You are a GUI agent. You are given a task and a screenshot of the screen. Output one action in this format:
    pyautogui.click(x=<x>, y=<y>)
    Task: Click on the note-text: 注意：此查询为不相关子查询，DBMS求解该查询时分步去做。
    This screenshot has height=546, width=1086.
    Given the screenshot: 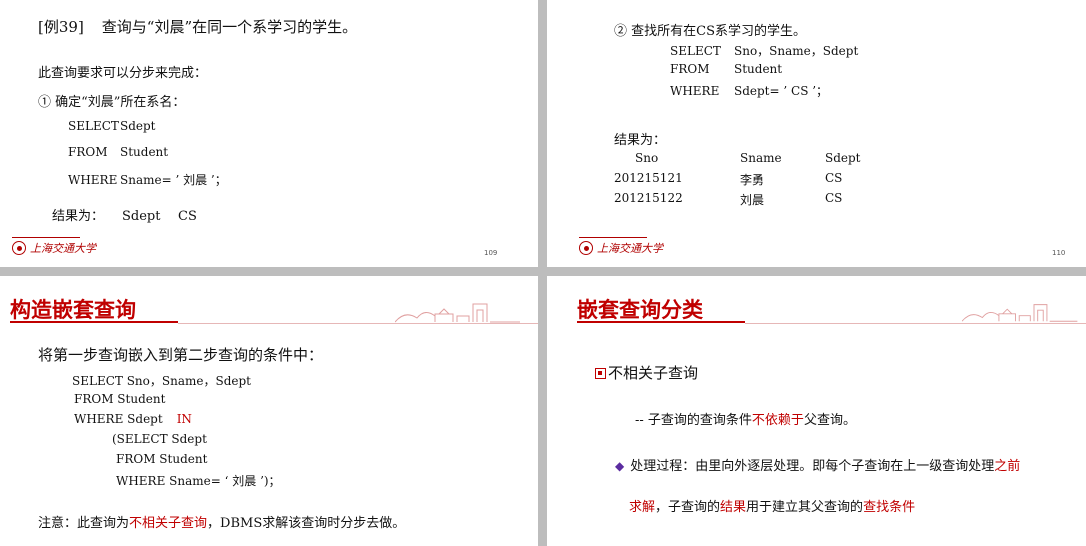 What is the action you would take?
    pyautogui.click(x=221, y=521)
    